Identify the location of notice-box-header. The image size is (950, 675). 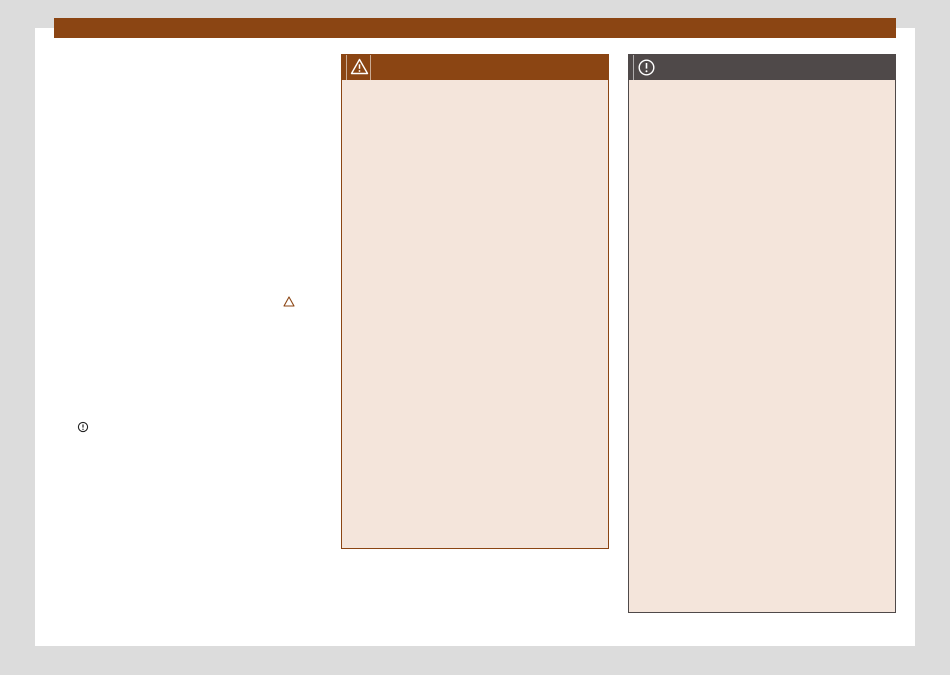
(762, 67).